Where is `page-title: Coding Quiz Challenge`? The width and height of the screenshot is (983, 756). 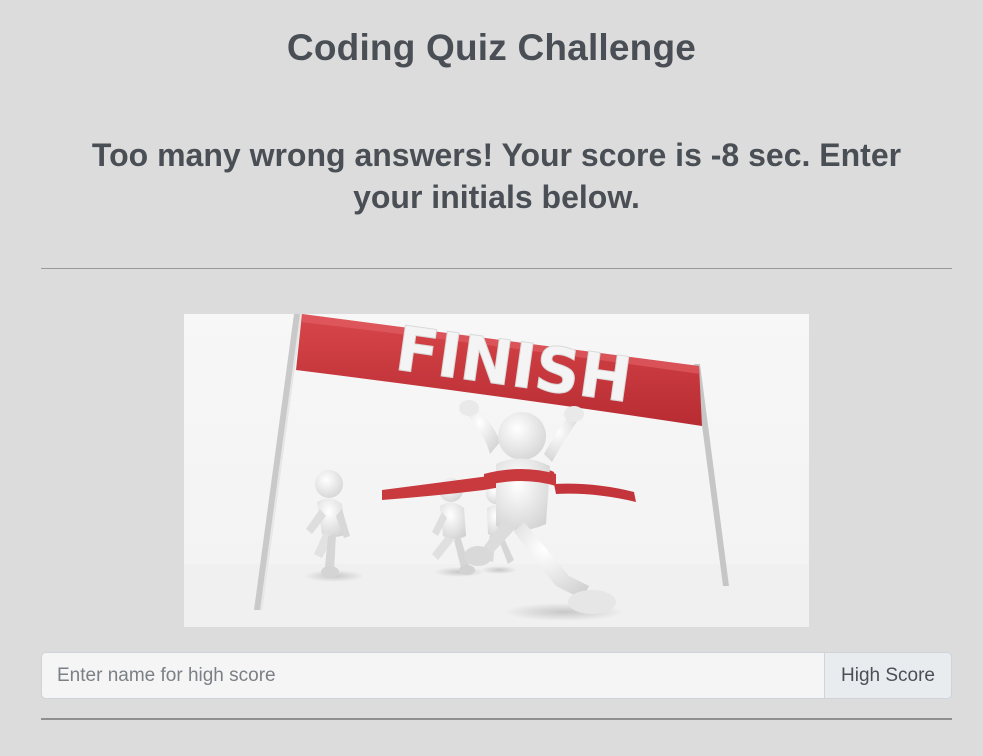 page-title: Coding Quiz Challenge is located at coordinates (491, 47).